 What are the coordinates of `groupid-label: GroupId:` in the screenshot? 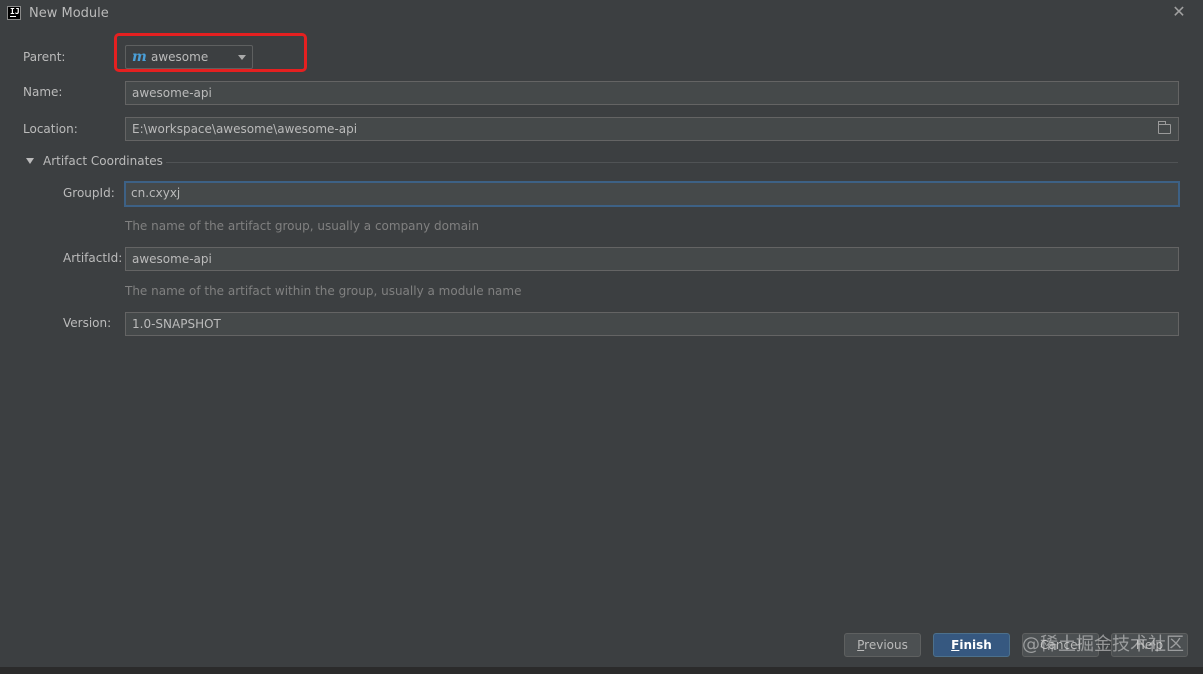 It's located at (89, 193).